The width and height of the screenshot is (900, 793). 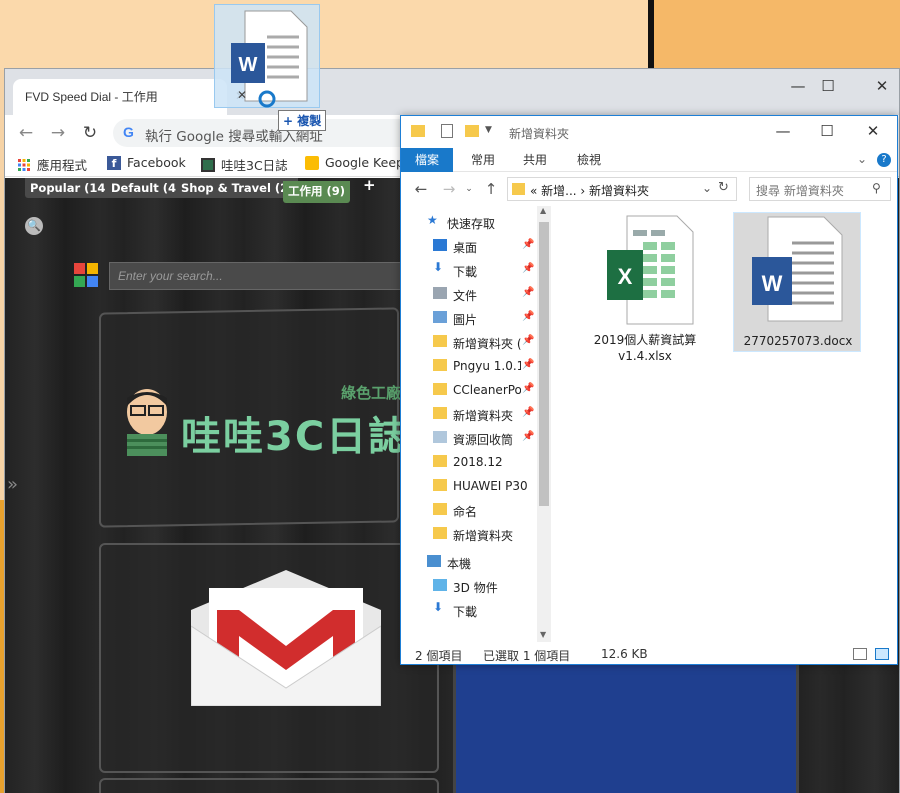 I want to click on nav-item: Pngyu 1.0.1 📌, so click(x=469, y=366).